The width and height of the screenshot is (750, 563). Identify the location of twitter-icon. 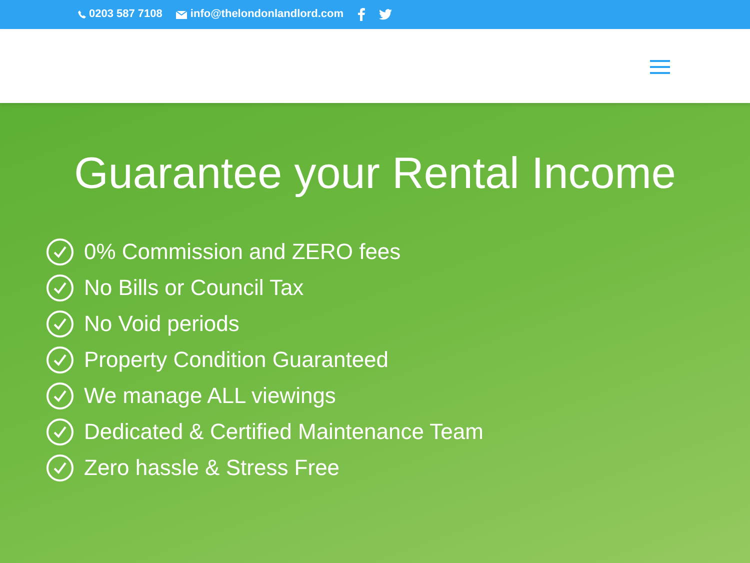
(385, 14).